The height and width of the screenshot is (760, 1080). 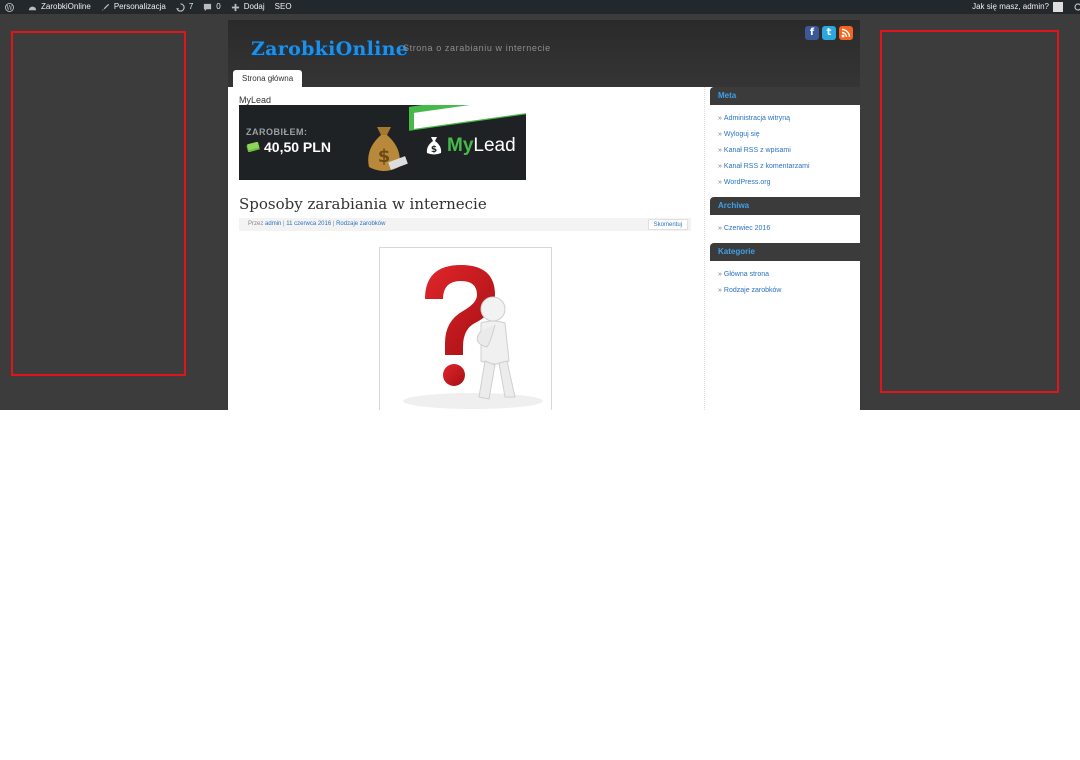 What do you see at coordinates (753, 291) in the screenshot?
I see `link-category-earnings: Rodzaje zarobków` at bounding box center [753, 291].